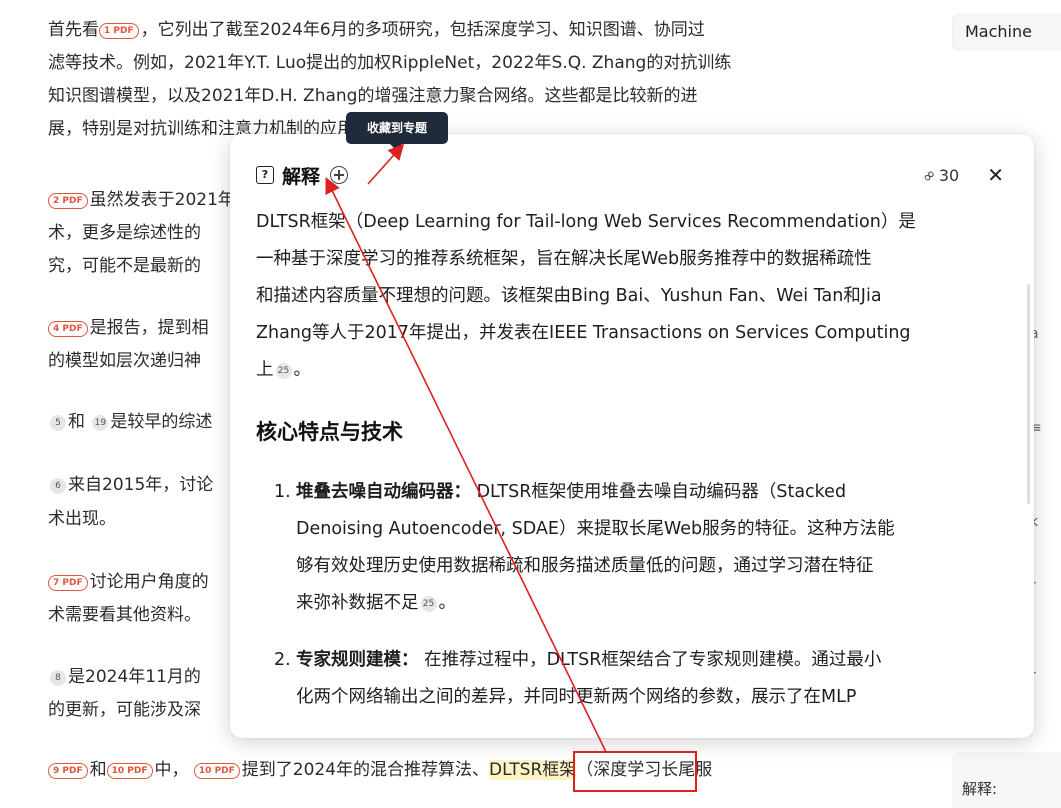  Describe the element at coordinates (68, 329) in the screenshot. I see `citation-badge: 4 PDF` at that location.